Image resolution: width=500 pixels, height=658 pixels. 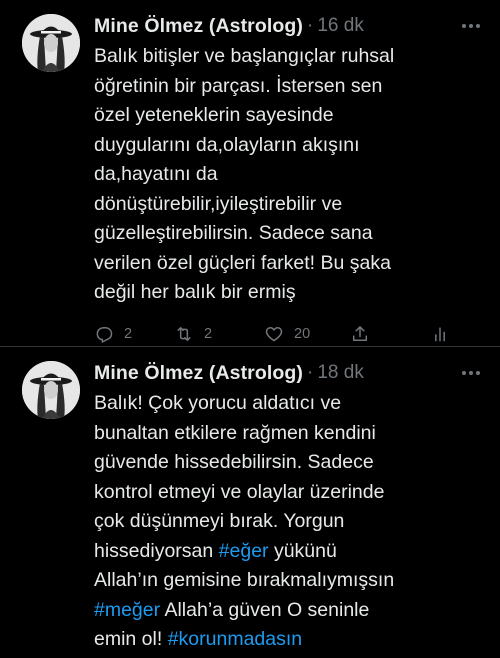 I want to click on analytics-button, so click(x=440, y=334).